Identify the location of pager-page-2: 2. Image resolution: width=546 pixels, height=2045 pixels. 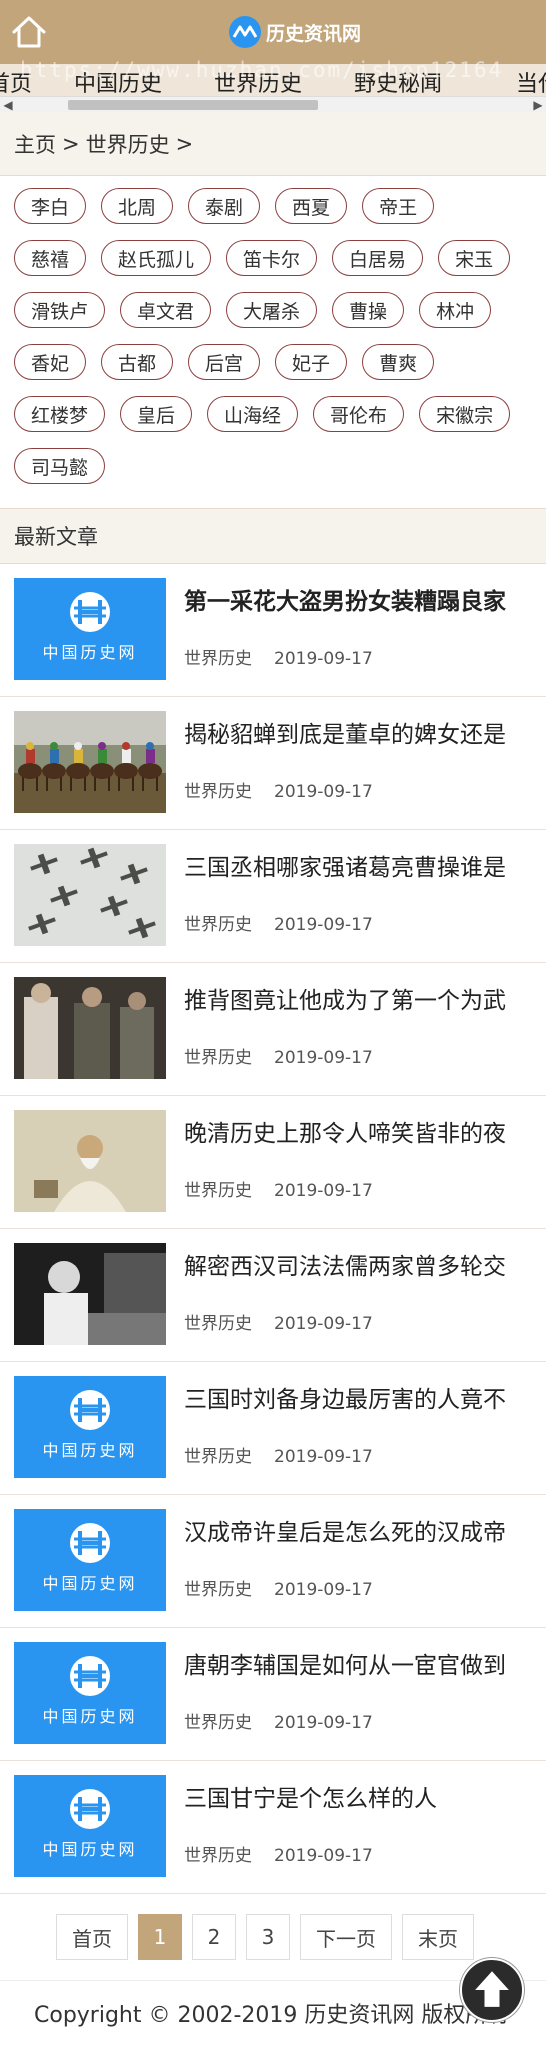
(214, 1937).